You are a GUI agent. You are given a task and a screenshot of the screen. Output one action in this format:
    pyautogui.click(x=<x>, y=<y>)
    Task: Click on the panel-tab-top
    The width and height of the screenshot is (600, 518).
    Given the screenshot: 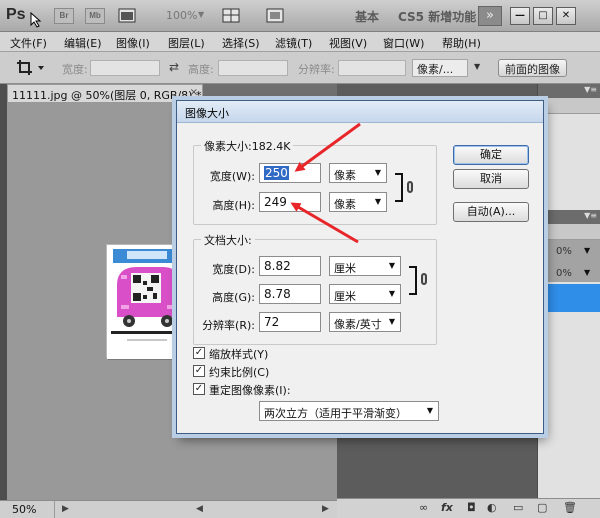 What is the action you would take?
    pyautogui.click(x=569, y=106)
    